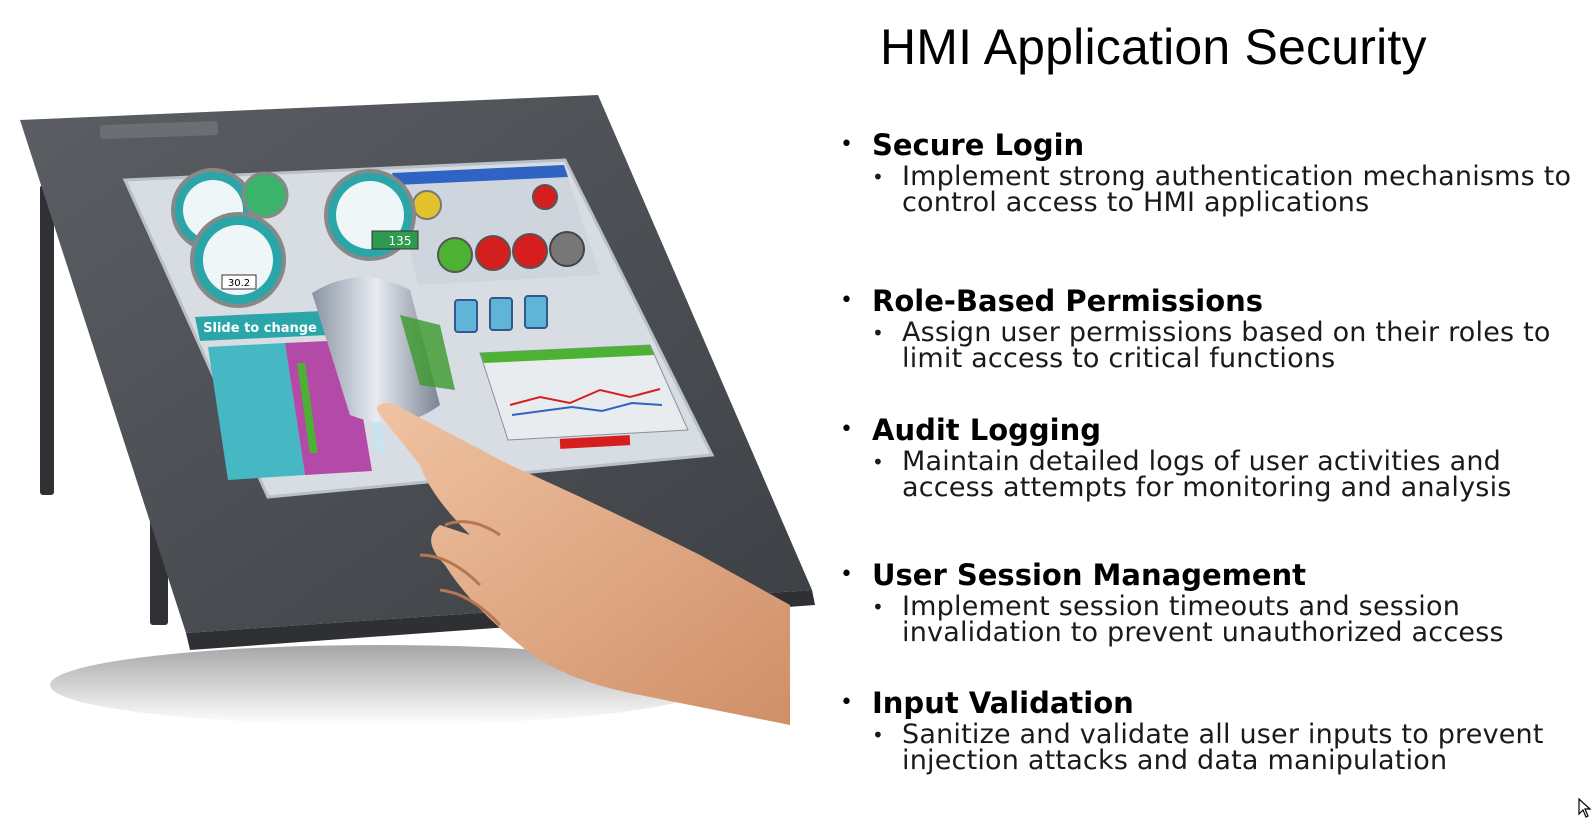 Image resolution: width=1596 pixels, height=825 pixels. I want to click on bullet-heading: User Session Management, so click(1216, 575).